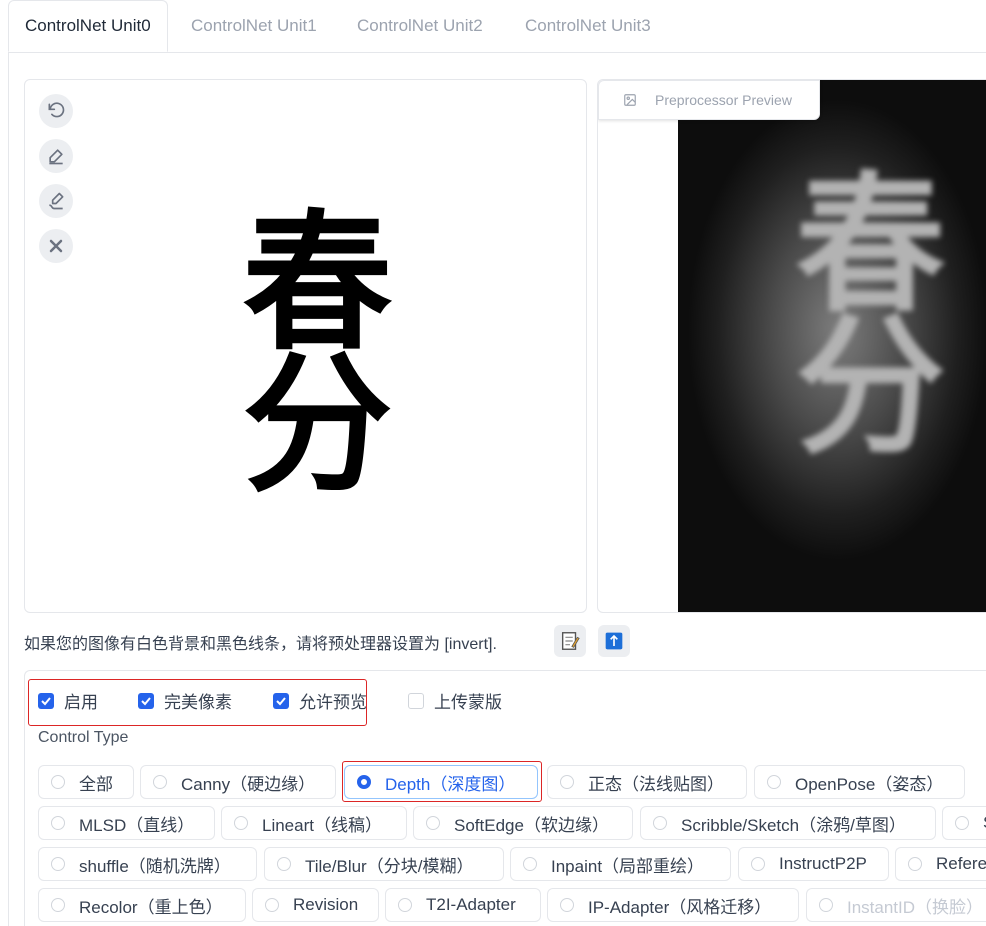  What do you see at coordinates (260, 644) in the screenshot?
I see `invert-hint: 如果您的图像有白色背景和黑色线条，请将预处理器设置为 [invert].` at bounding box center [260, 644].